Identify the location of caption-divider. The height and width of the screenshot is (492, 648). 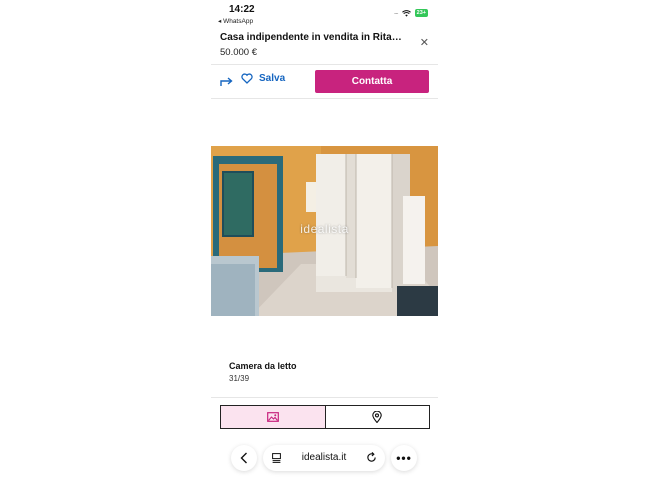
(324, 397).